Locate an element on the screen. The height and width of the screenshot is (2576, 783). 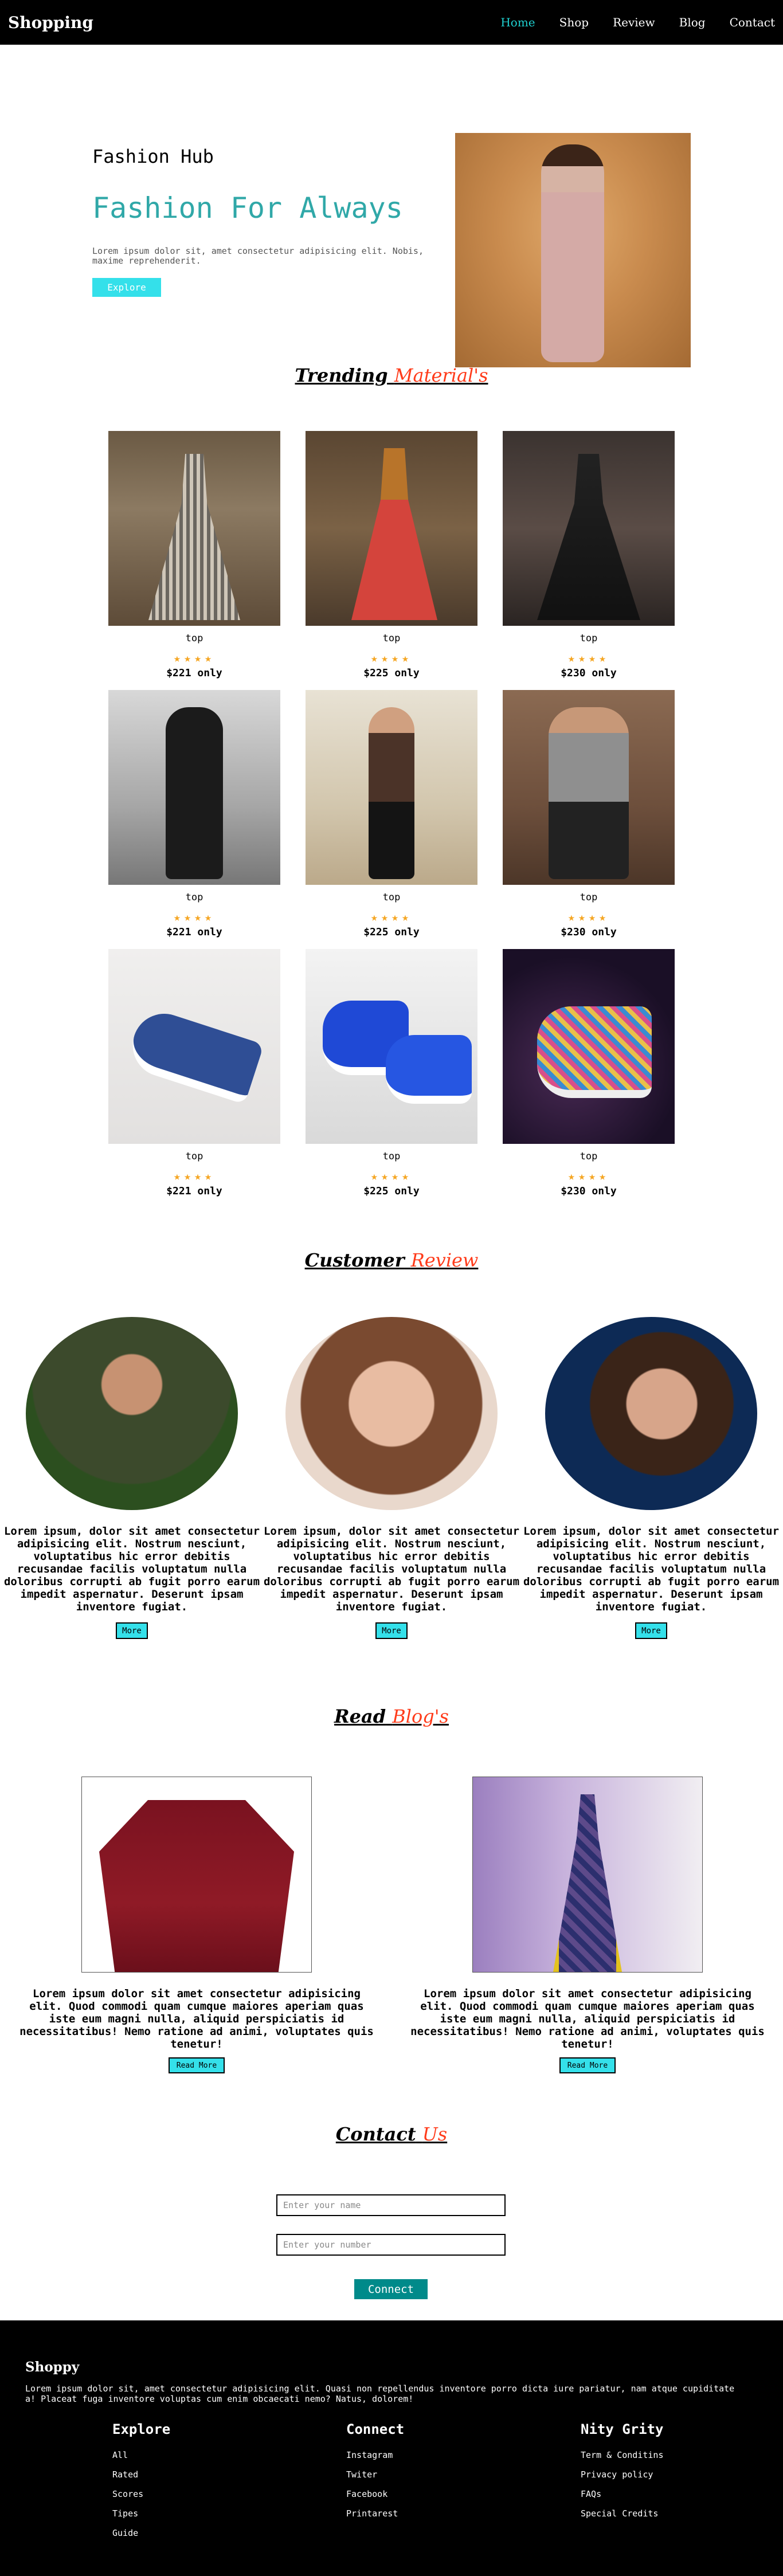
footer-link: Special Credits is located at coordinates (622, 2513).